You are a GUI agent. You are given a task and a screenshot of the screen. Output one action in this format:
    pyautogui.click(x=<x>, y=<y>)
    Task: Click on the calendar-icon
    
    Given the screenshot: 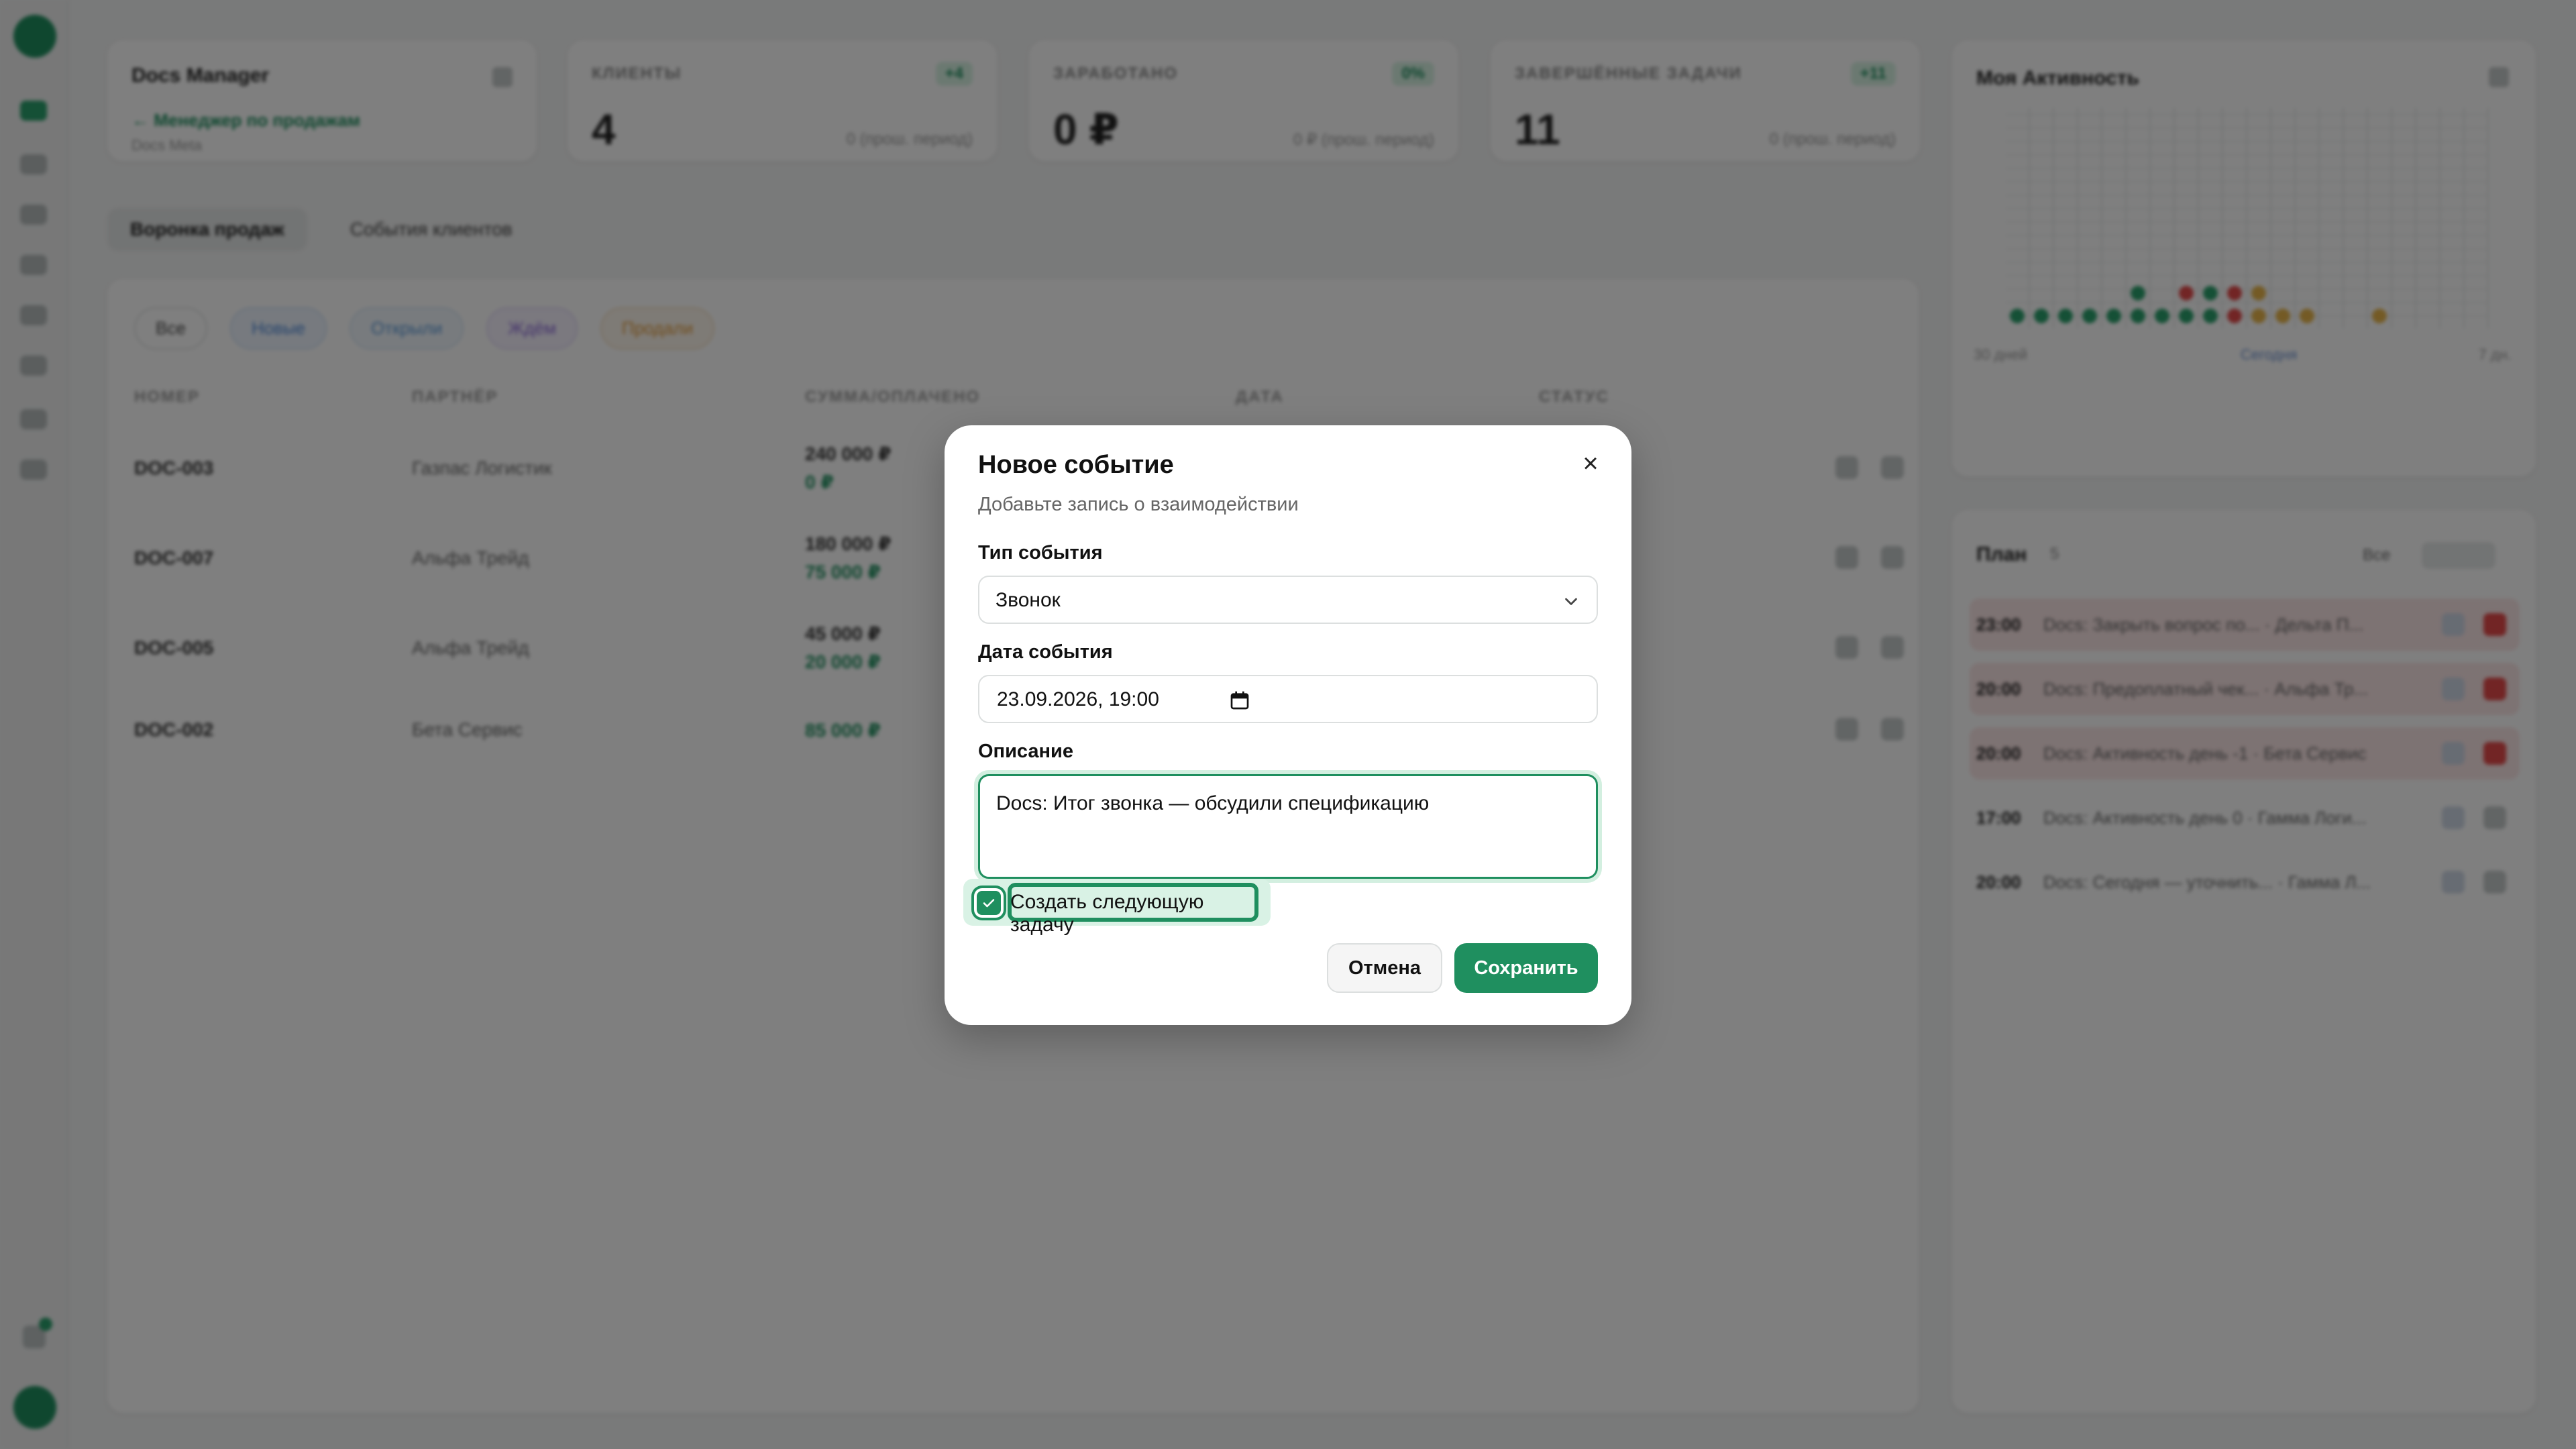 What is the action you would take?
    pyautogui.click(x=1239, y=700)
    